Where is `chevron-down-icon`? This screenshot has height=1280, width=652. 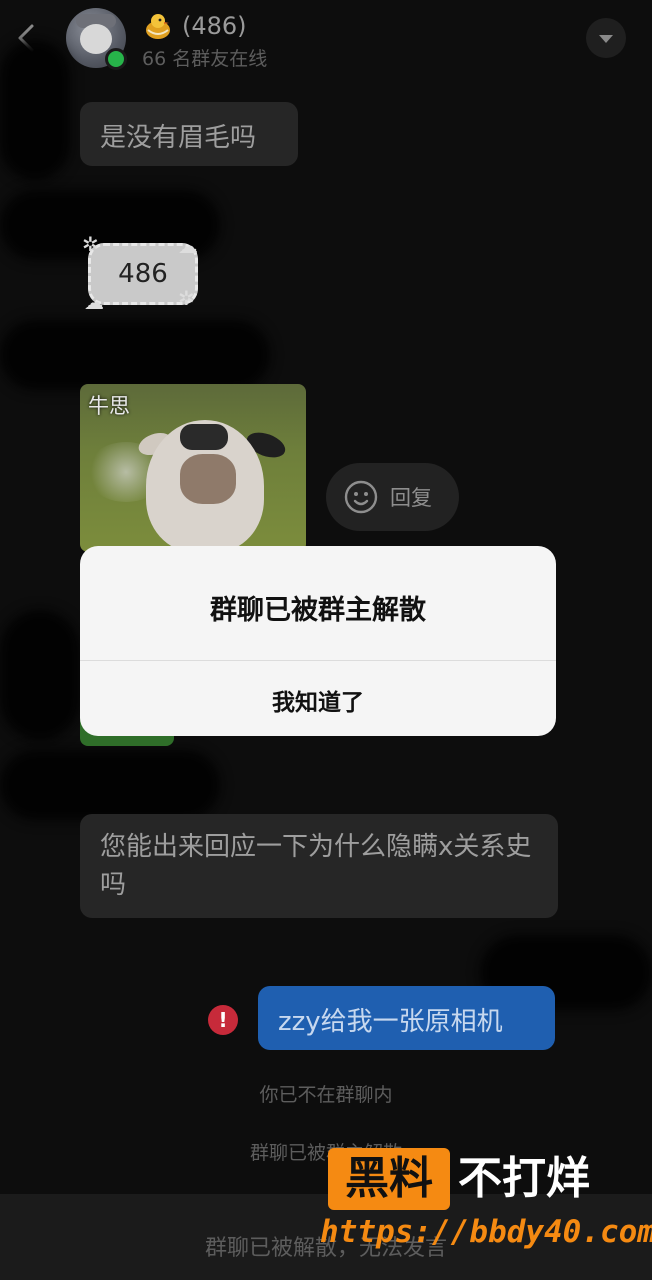
chevron-down-icon is located at coordinates (606, 38).